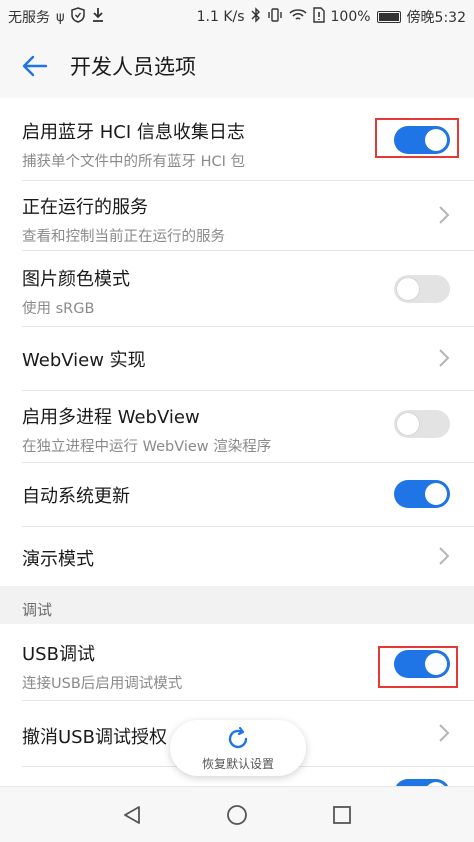 This screenshot has width=474, height=842. I want to click on setting-picture-color-mode: 图片颜色模式 使用 sRGB, so click(237, 288).